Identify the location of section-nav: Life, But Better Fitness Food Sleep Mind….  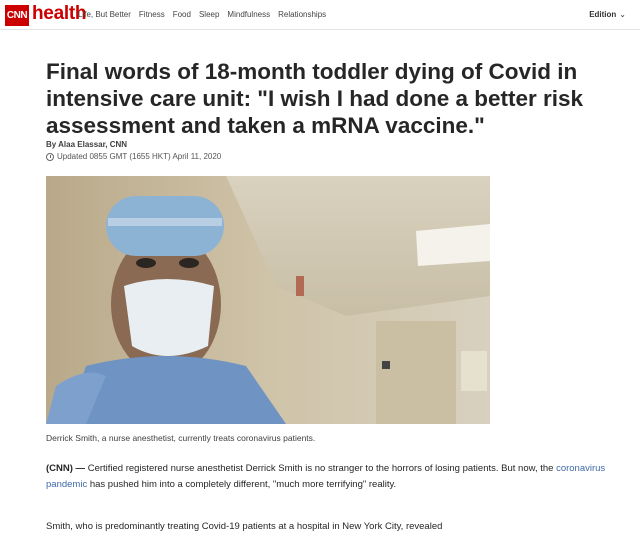
(202, 14).